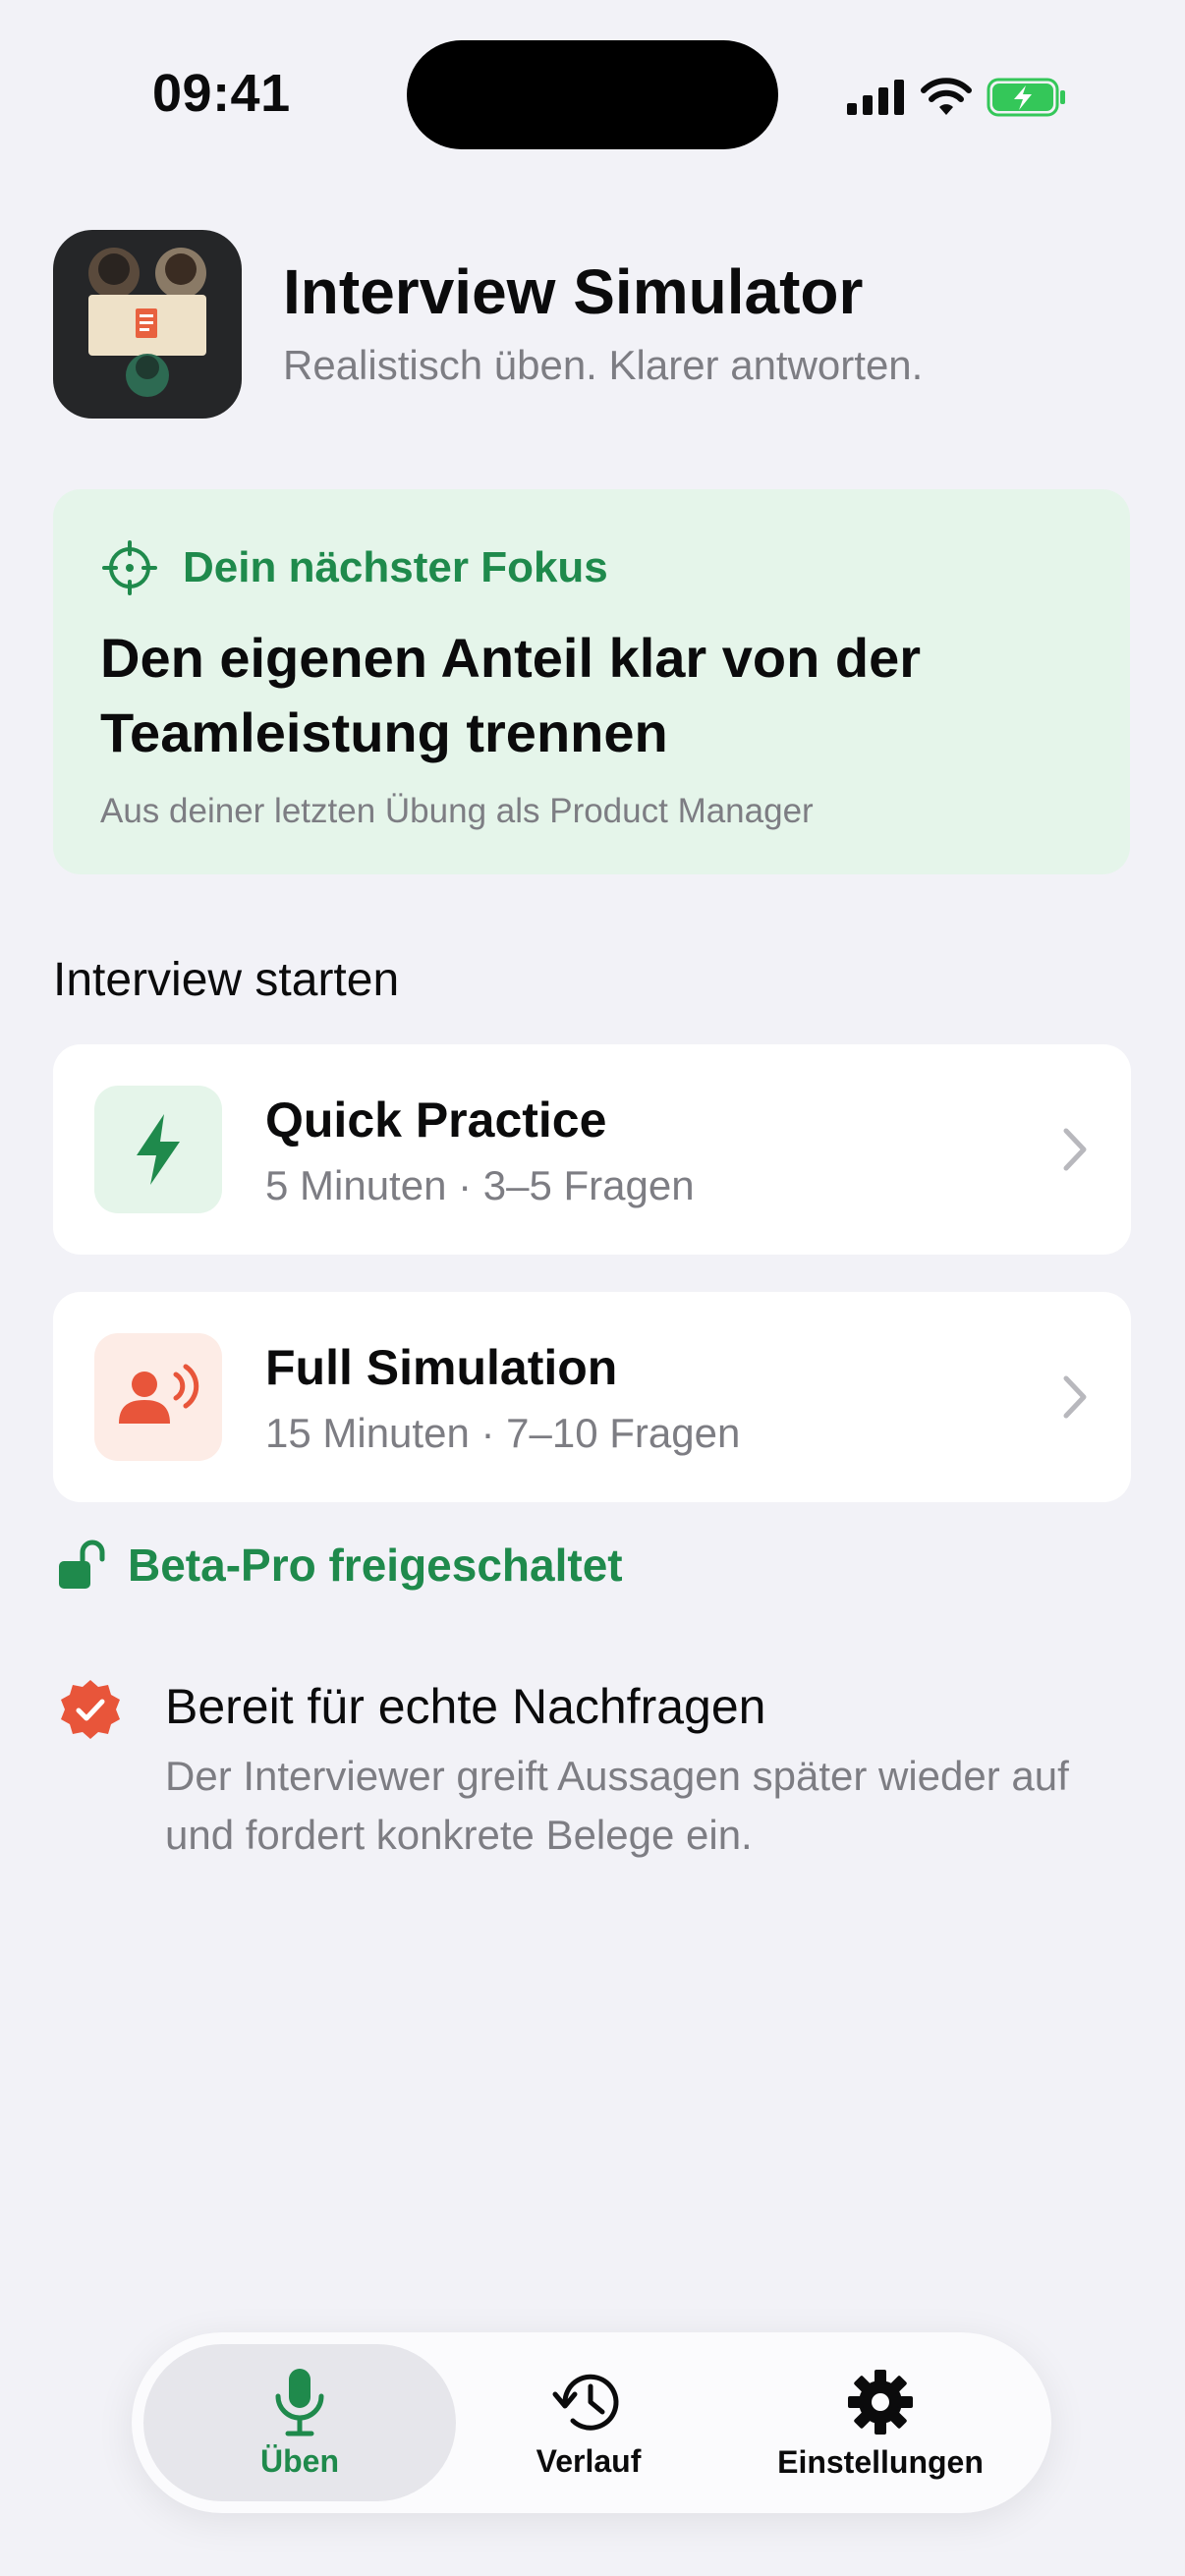 The height and width of the screenshot is (2576, 1185). Describe the element at coordinates (91, 1709) in the screenshot. I see `verified-badge-icon` at that location.